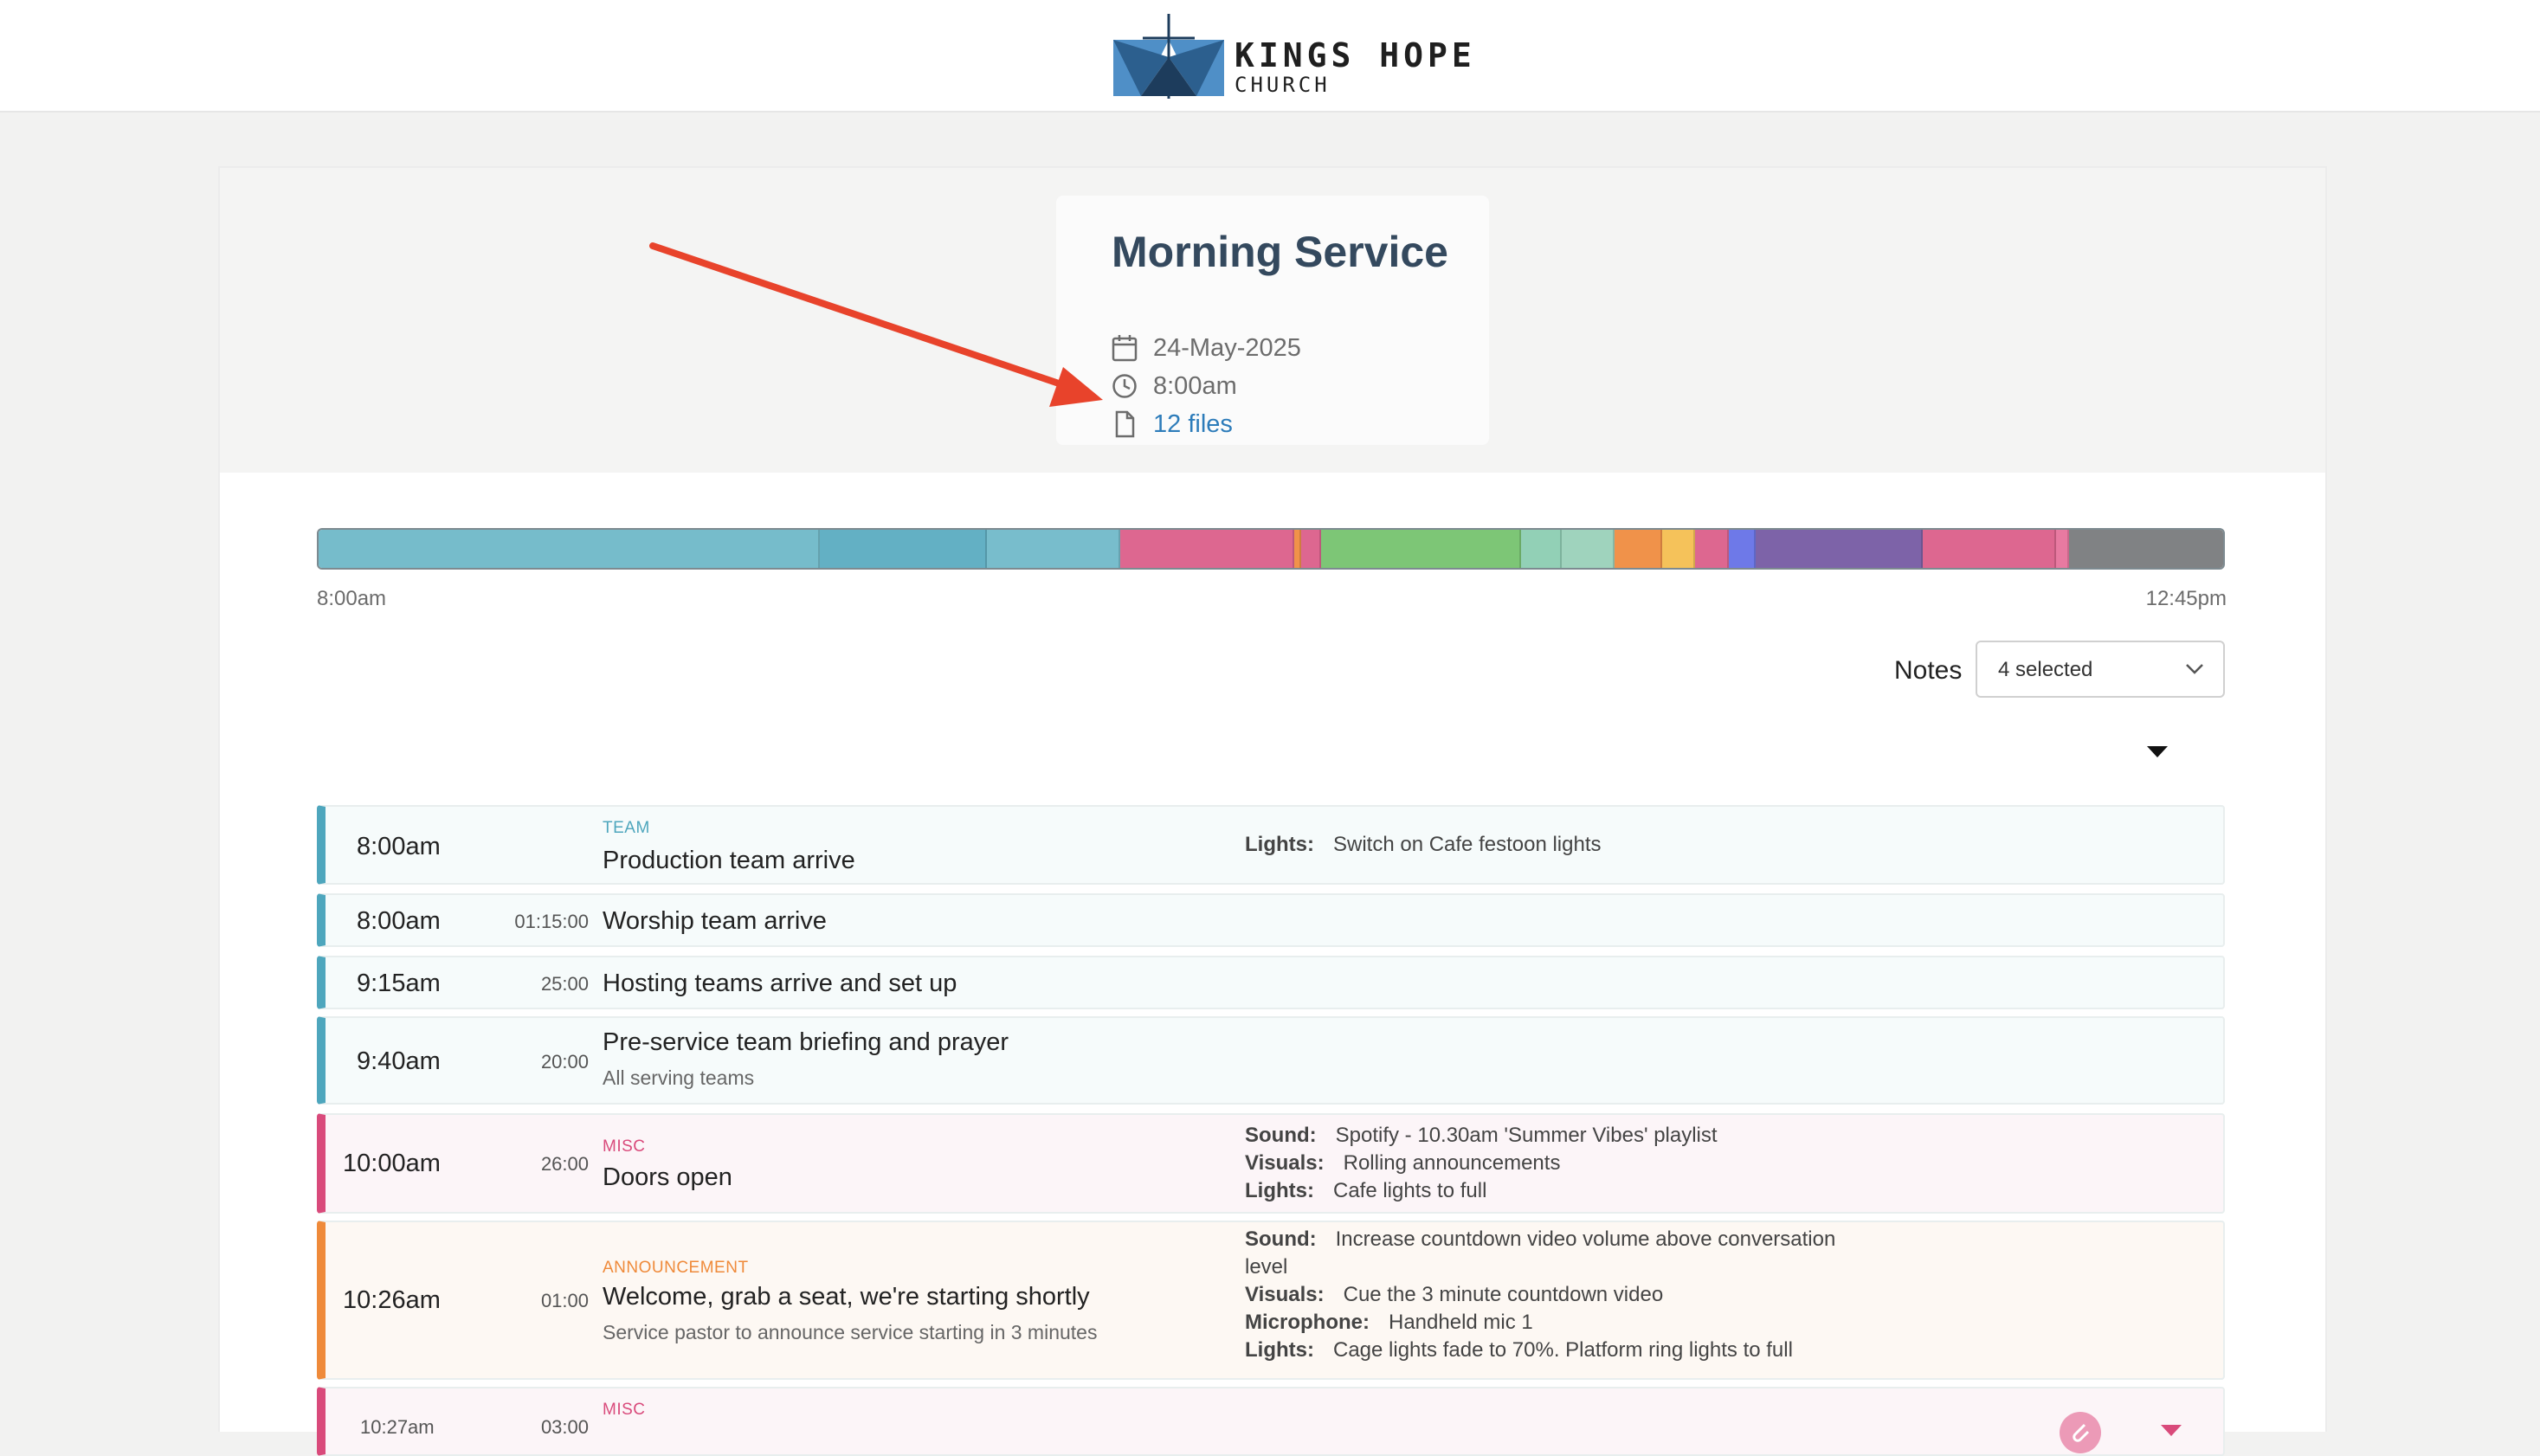 Image resolution: width=2540 pixels, height=1456 pixels. What do you see at coordinates (1355, 55) in the screenshot?
I see `brand-name: KINGS HOPE` at bounding box center [1355, 55].